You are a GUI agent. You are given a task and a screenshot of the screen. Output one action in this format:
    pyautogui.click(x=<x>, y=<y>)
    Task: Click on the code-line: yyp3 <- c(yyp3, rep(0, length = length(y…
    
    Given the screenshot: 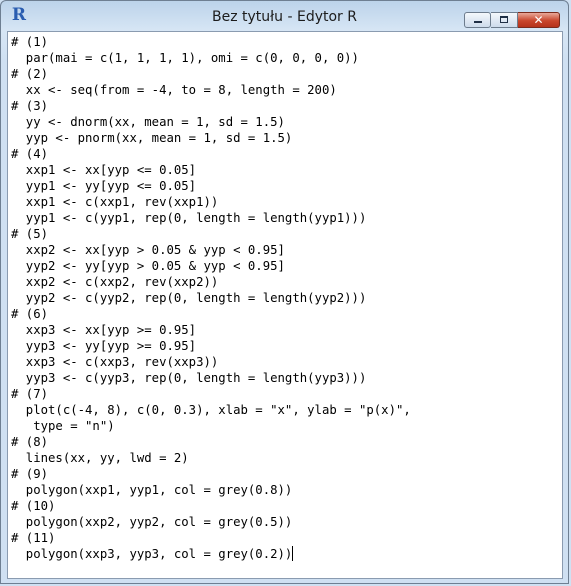 What is the action you would take?
    pyautogui.click(x=189, y=378)
    